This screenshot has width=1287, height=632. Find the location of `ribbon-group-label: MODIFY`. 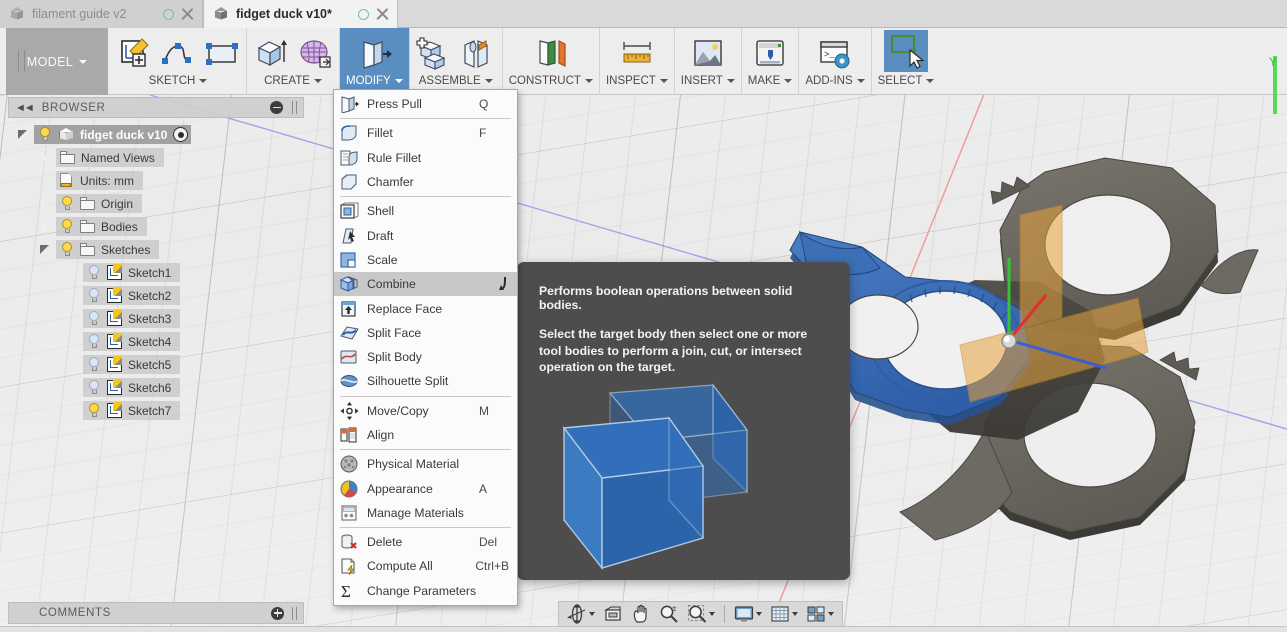

ribbon-group-label: MODIFY is located at coordinates (374, 81).